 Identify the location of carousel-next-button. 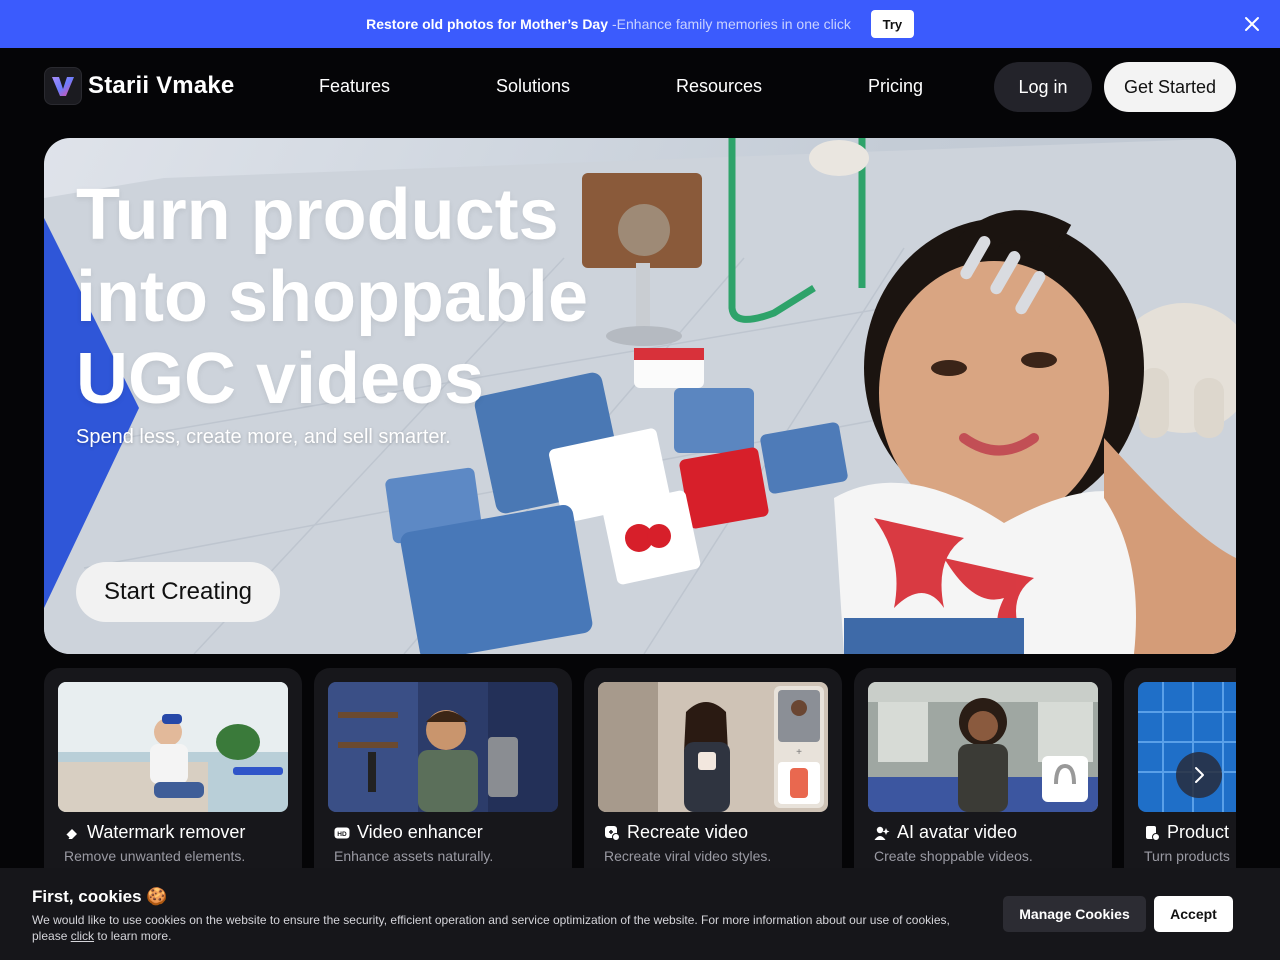
(1199, 775).